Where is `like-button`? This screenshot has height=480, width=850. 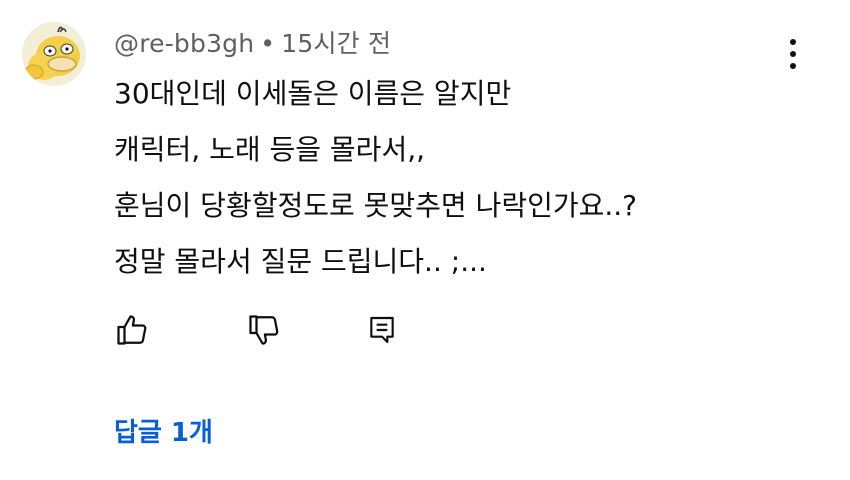 like-button is located at coordinates (132, 330).